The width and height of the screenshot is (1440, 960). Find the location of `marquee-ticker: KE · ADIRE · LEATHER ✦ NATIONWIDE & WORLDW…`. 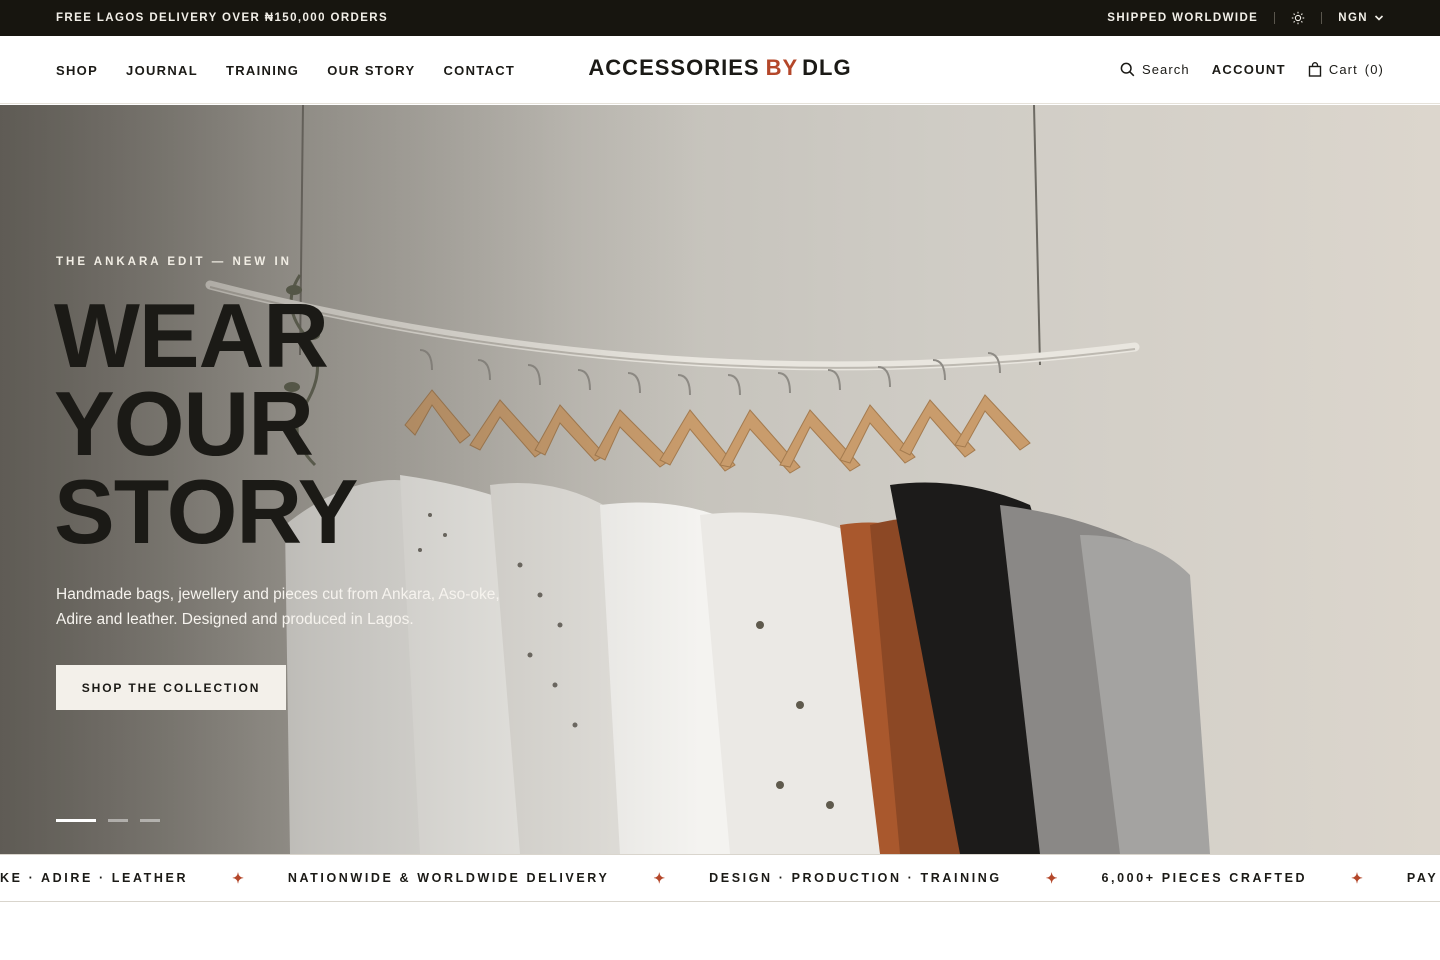

marquee-ticker: KE · ADIRE · LEATHER ✦ NATIONWIDE & WORLDW… is located at coordinates (720, 878).